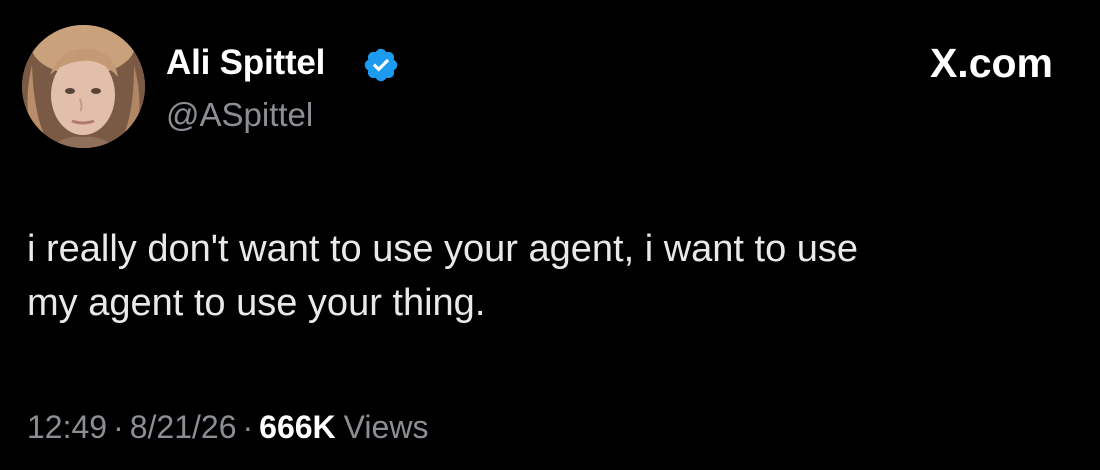 The image size is (1100, 470). What do you see at coordinates (991, 63) in the screenshot?
I see `brand-label: X.com` at bounding box center [991, 63].